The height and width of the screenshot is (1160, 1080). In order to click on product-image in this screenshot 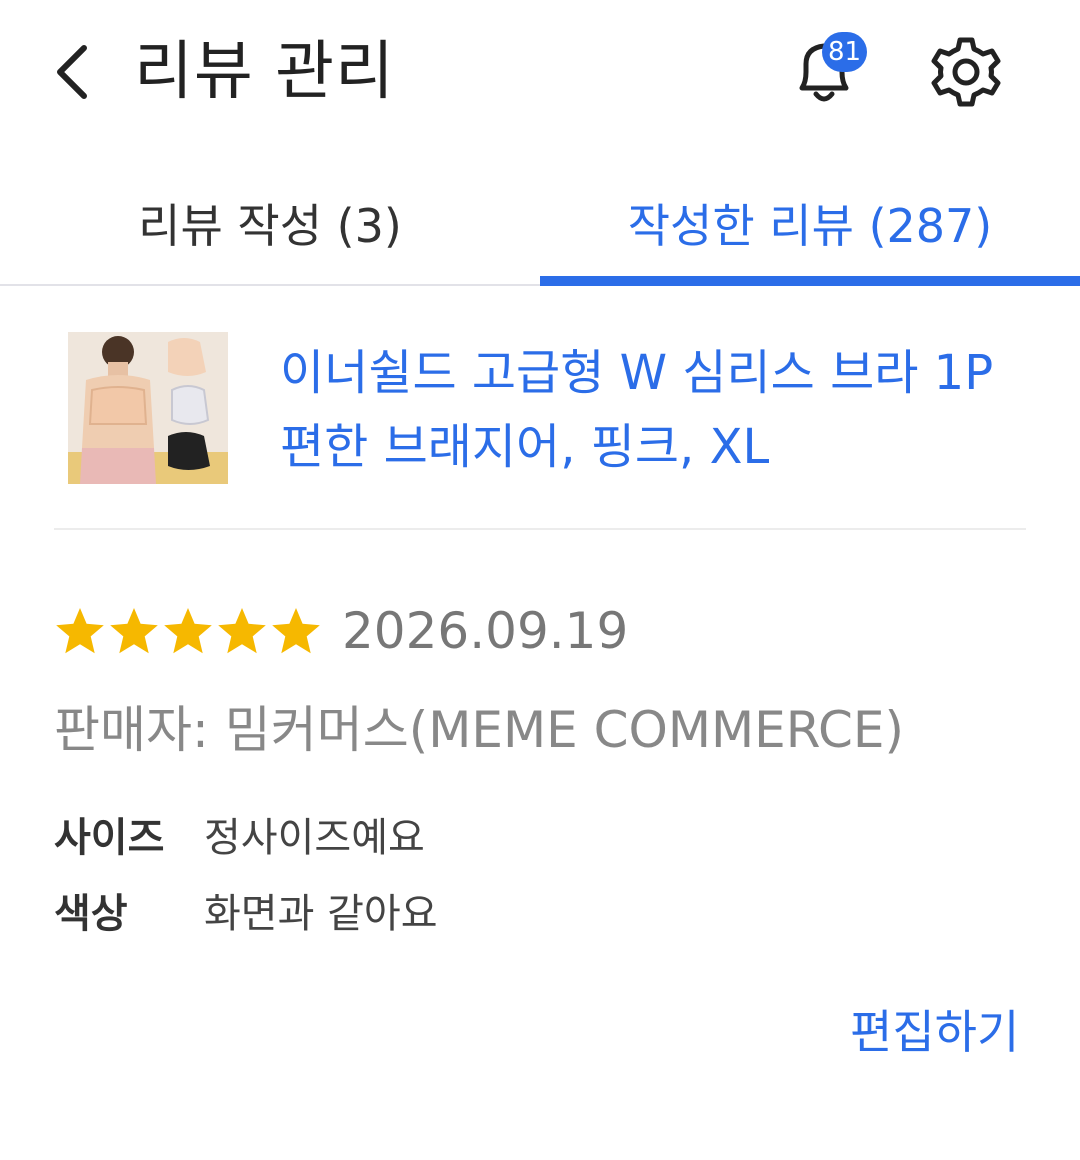, I will do `click(148, 408)`.